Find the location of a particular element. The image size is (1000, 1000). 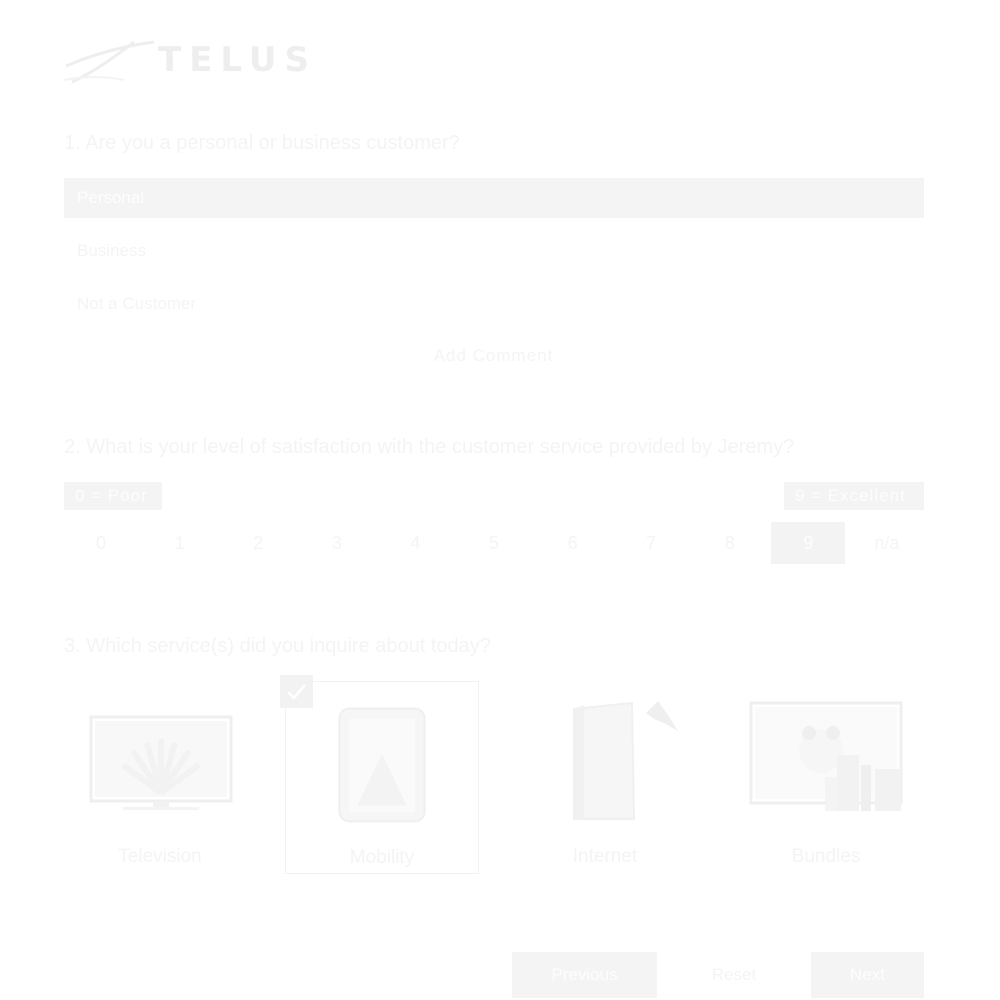

option-not-a-customer: Not a Customer is located at coordinates (494, 304).